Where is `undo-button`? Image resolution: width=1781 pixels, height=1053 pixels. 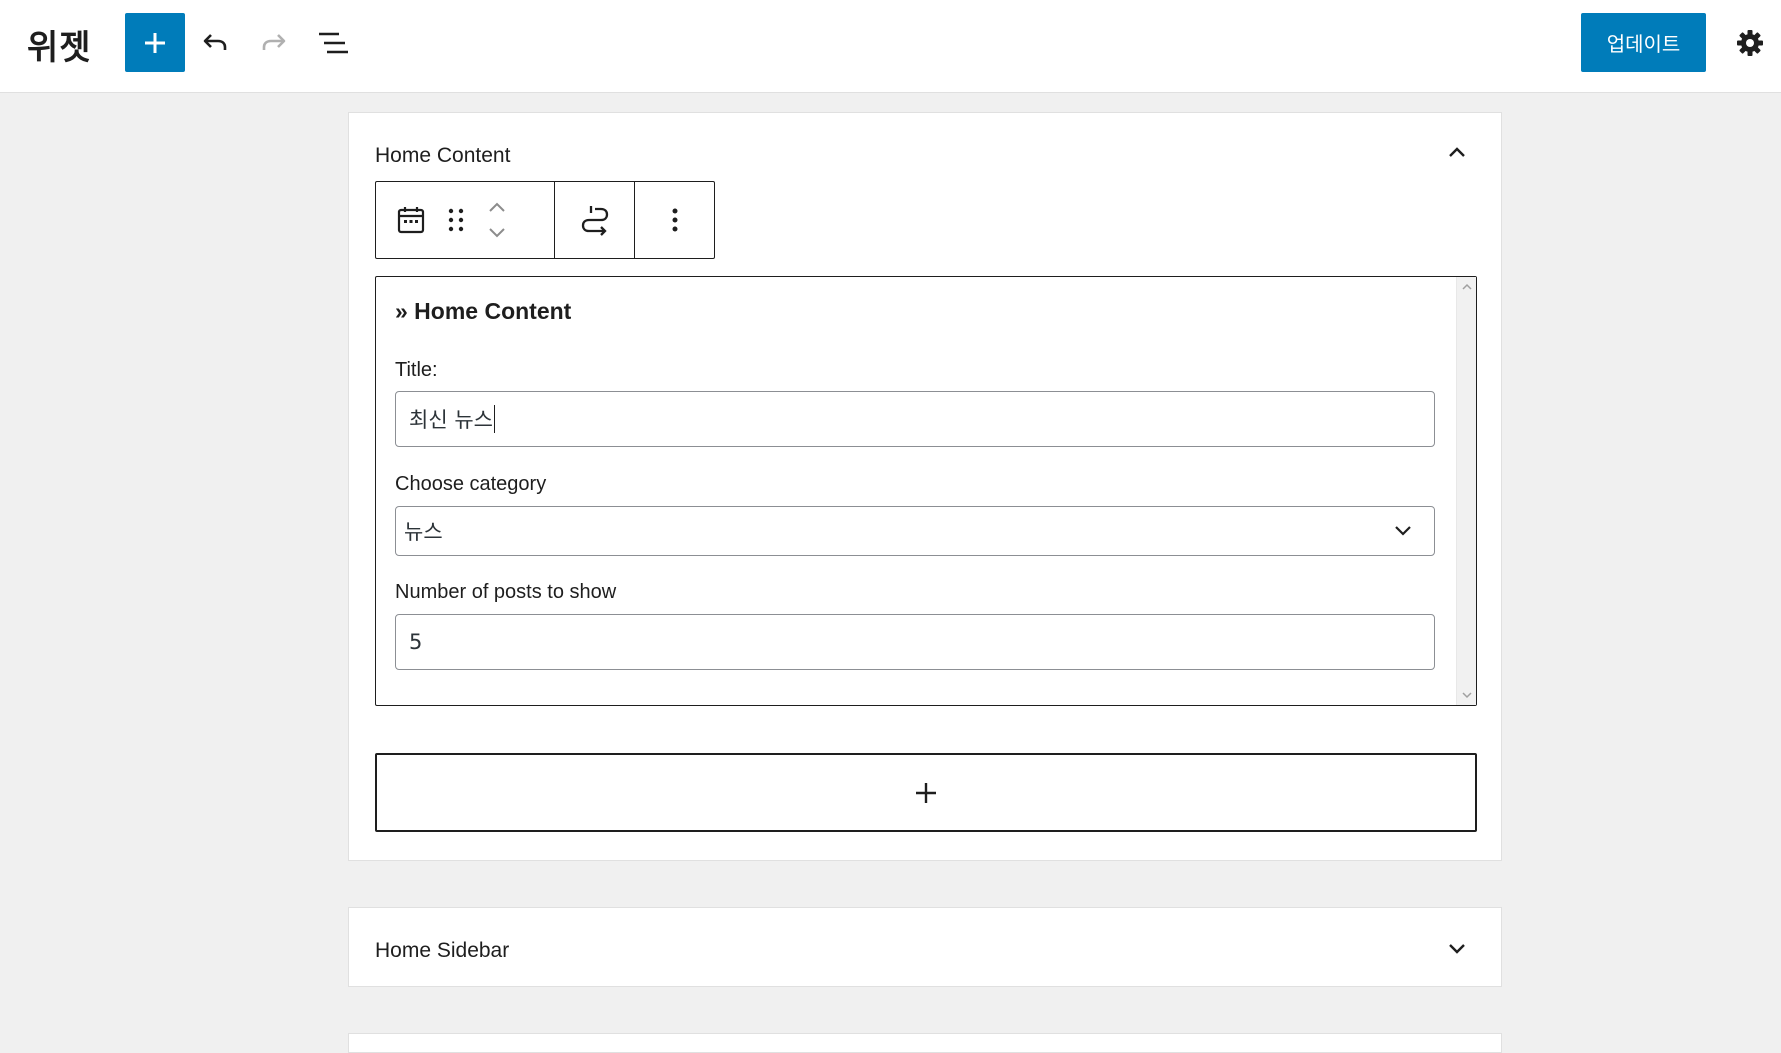
undo-button is located at coordinates (215, 43).